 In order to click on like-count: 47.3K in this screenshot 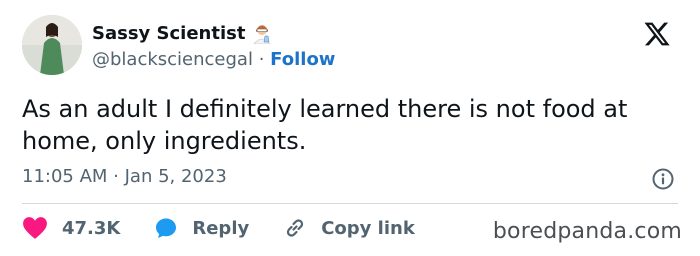, I will do `click(91, 228)`.